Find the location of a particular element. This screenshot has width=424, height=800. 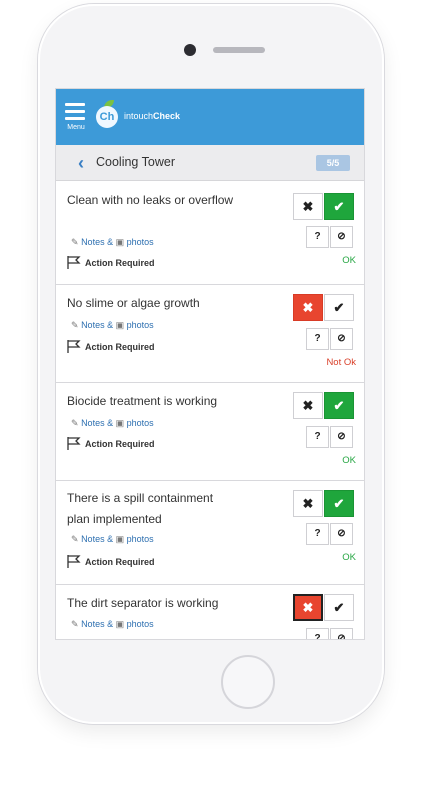

item-text: Clean with no leaks or overflow is located at coordinates (150, 200).